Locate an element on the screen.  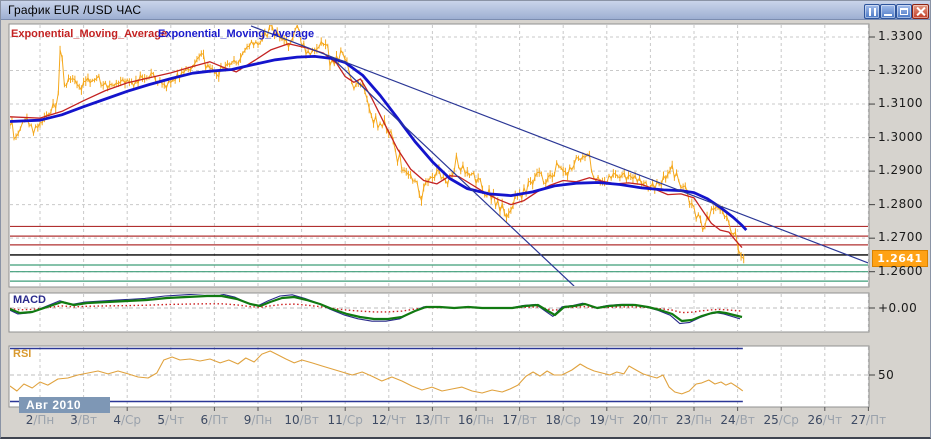
month-label: Авг 2010 is located at coordinates (64, 405).